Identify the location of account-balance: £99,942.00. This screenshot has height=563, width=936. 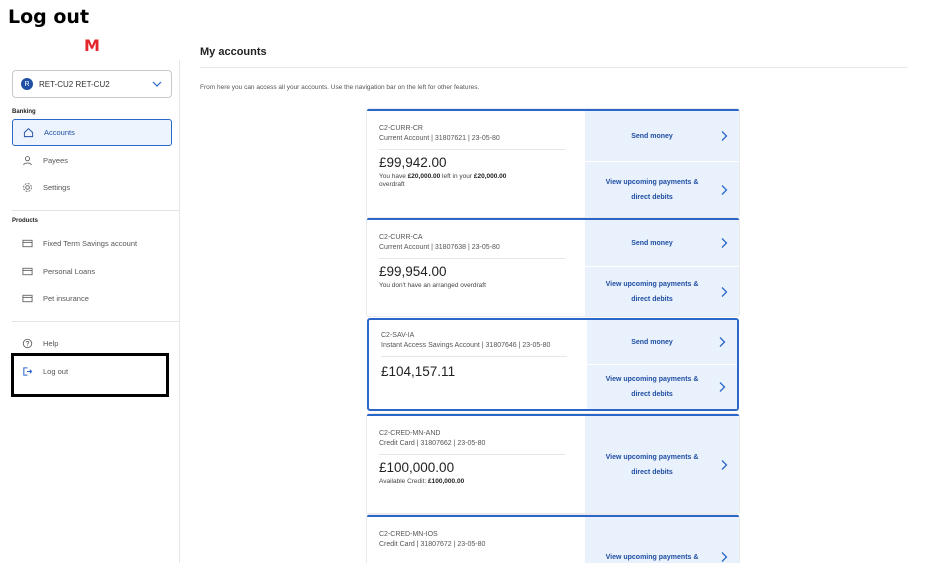
(413, 162).